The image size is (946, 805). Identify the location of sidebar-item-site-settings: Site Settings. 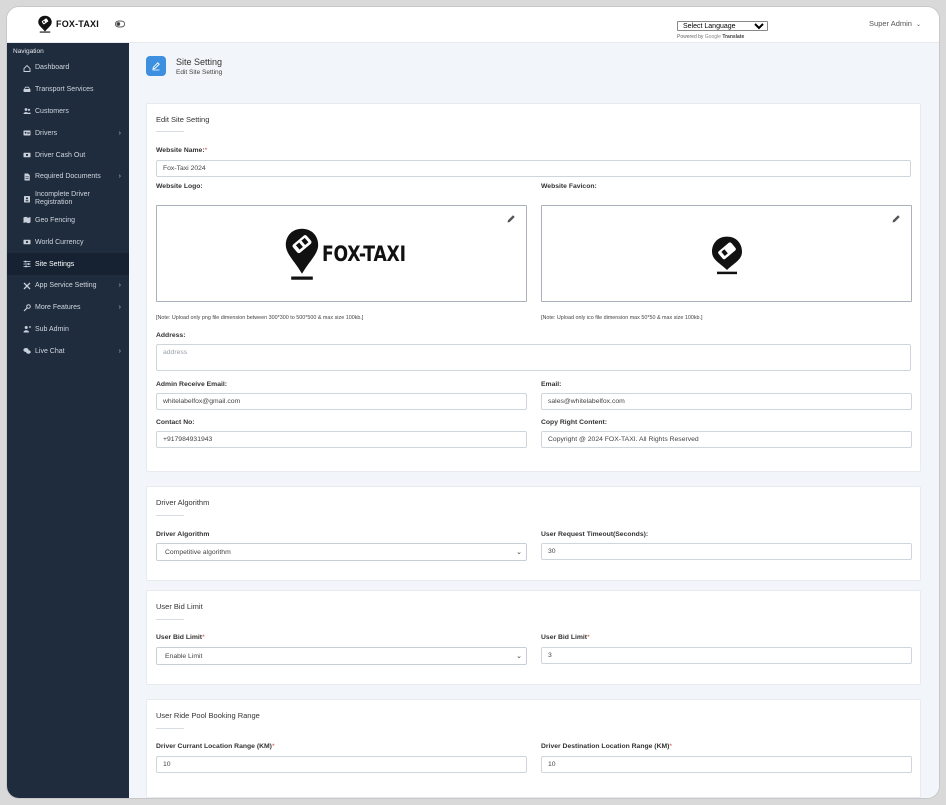
(68, 264).